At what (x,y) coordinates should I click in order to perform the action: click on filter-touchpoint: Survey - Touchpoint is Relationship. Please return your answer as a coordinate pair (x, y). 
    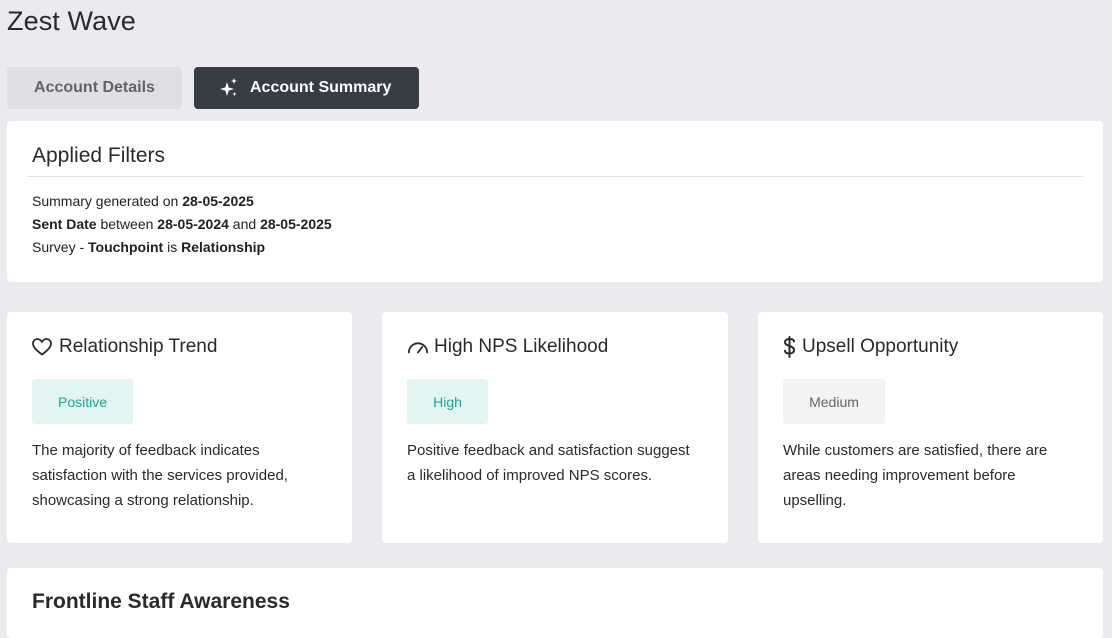
    Looking at the image, I should click on (148, 247).